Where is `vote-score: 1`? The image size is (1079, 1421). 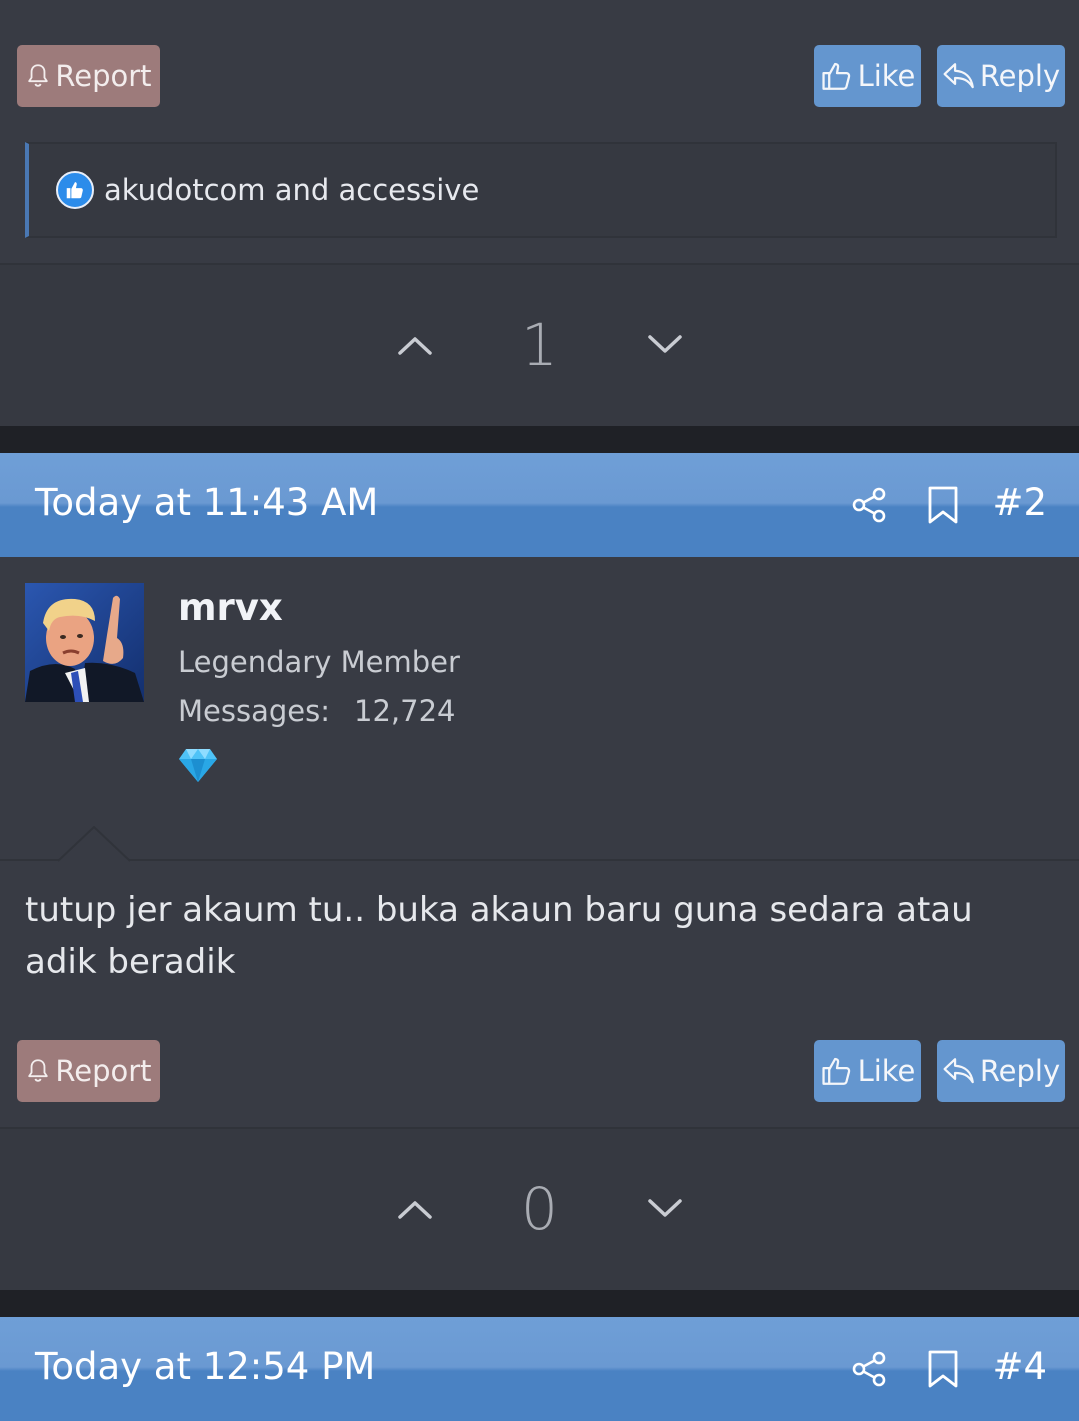 vote-score: 1 is located at coordinates (539, 345).